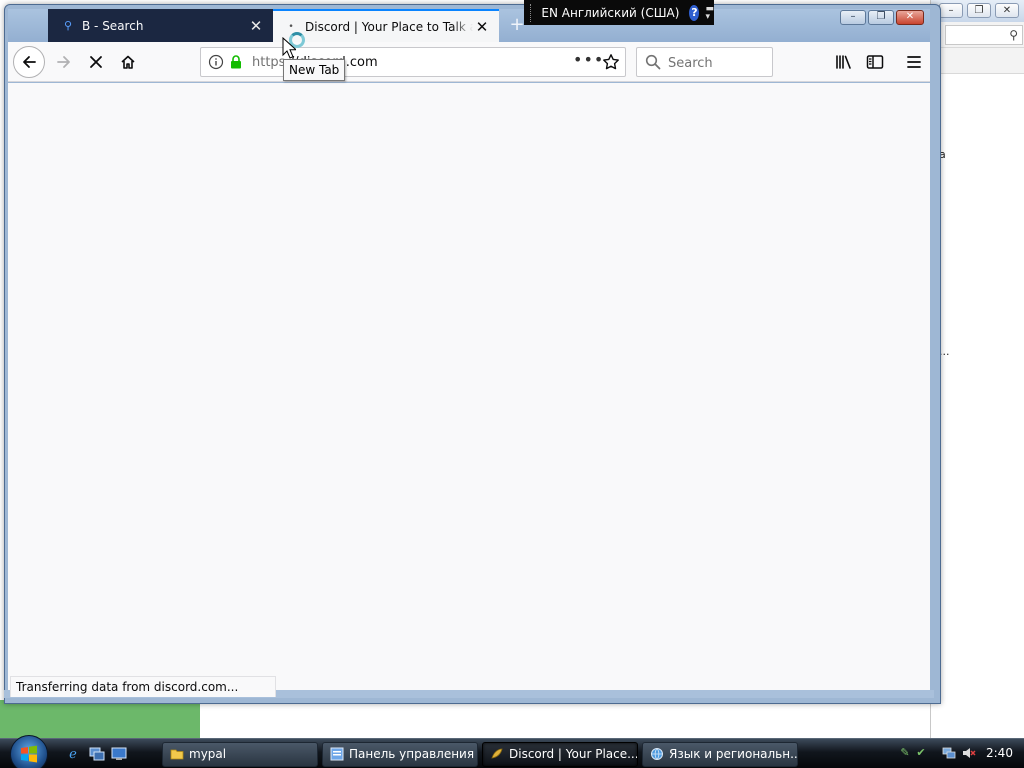 The width and height of the screenshot is (1024, 768). I want to click on forward-button, so click(64, 62).